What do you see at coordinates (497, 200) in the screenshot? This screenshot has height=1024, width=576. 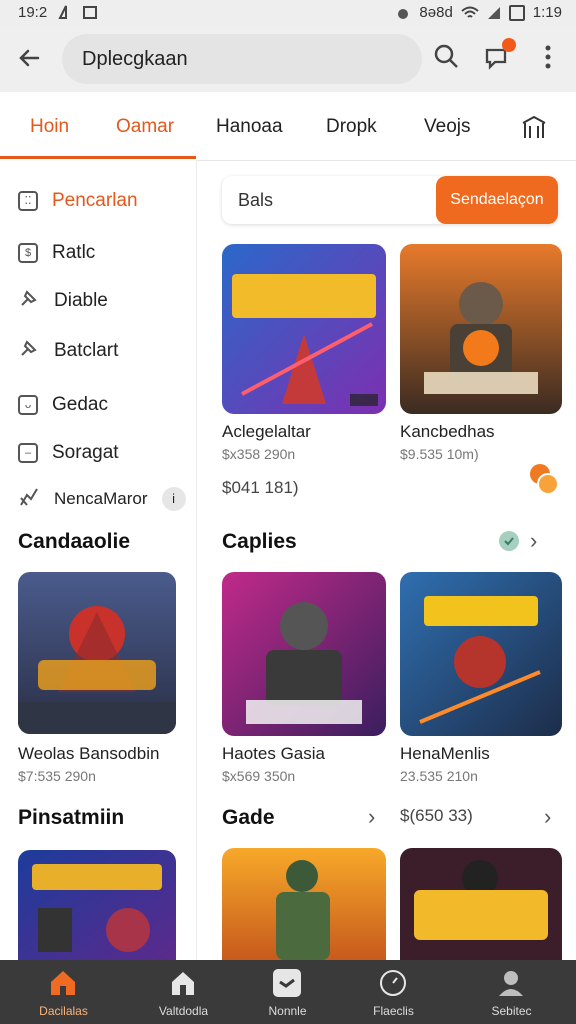 I see `search-button: Sendaelaçon` at bounding box center [497, 200].